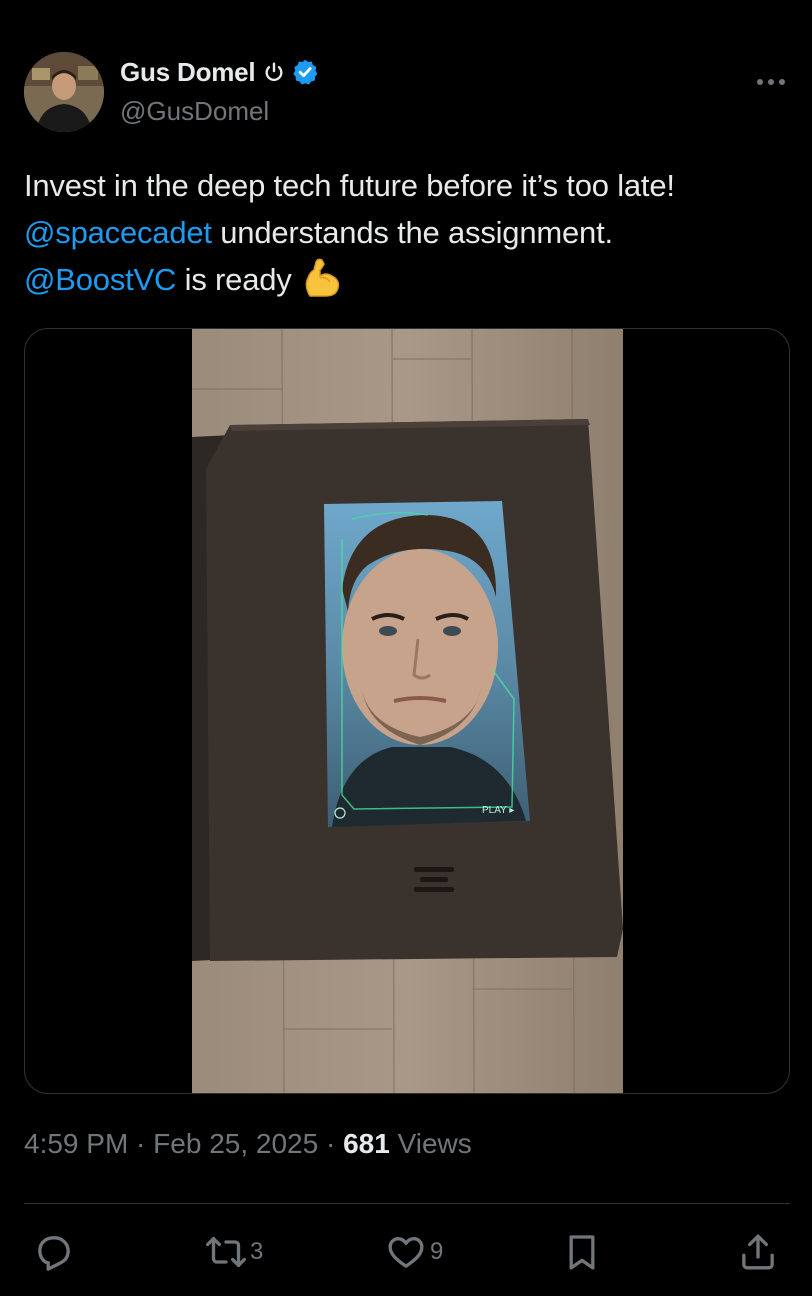 Image resolution: width=812 pixels, height=1296 pixels. I want to click on like-icon, so click(406, 1252).